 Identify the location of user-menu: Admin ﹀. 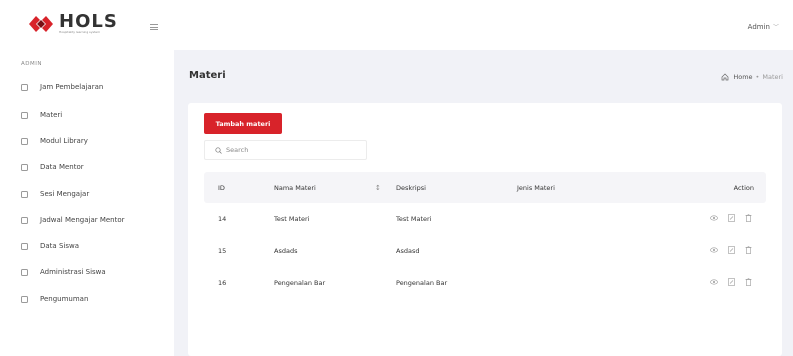
(763, 26).